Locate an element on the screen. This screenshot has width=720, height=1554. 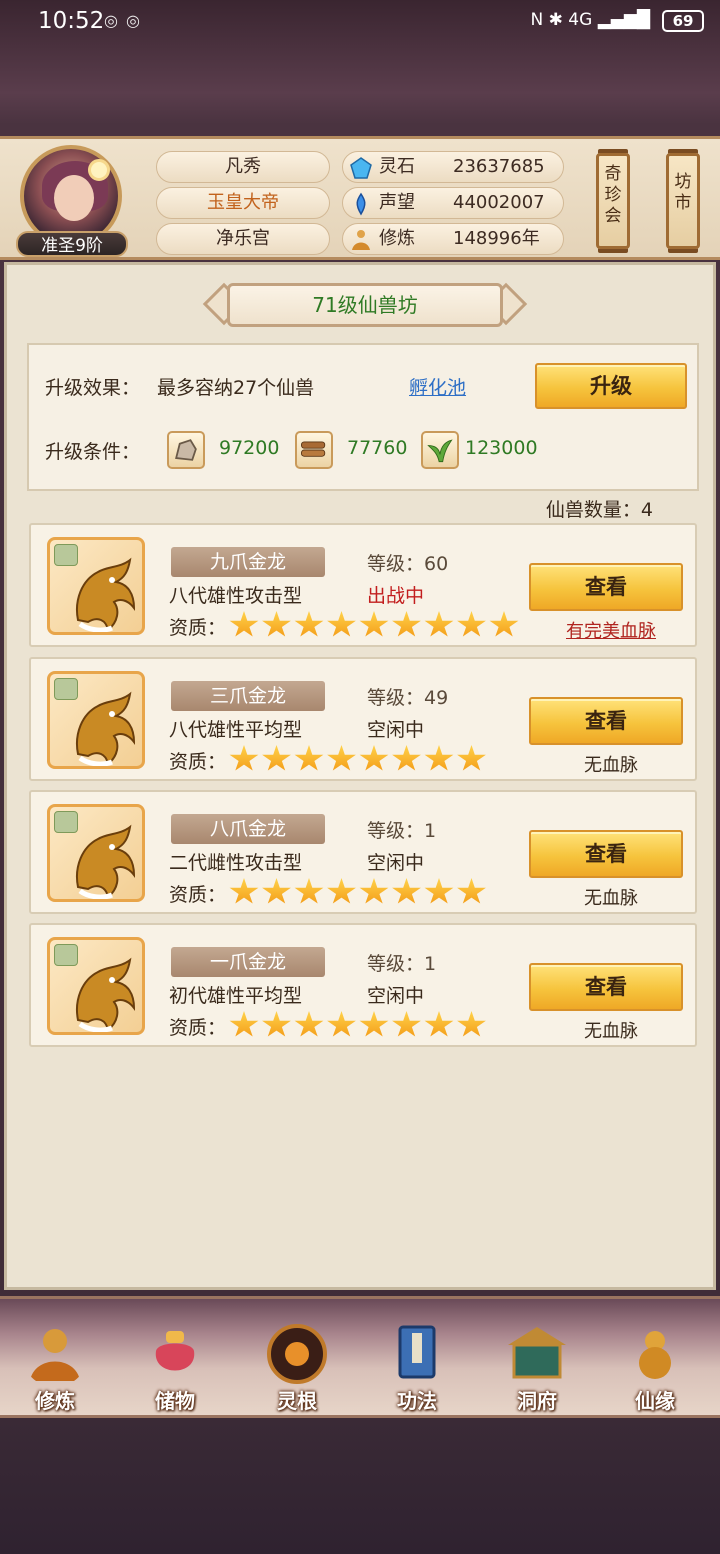
avatar-face is located at coordinates (74, 198).